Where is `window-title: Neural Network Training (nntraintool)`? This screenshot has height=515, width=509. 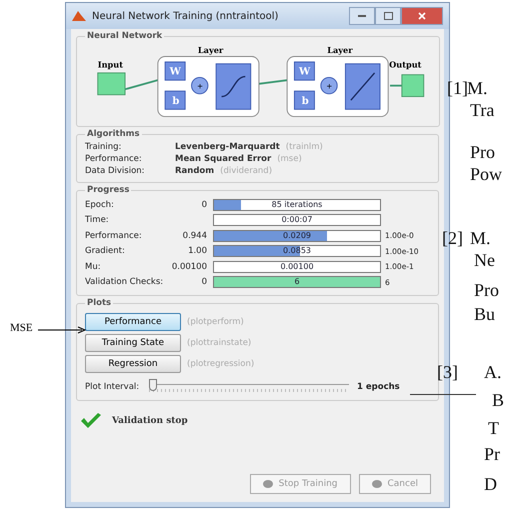
window-title: Neural Network Training (nntraintool) is located at coordinates (185, 16).